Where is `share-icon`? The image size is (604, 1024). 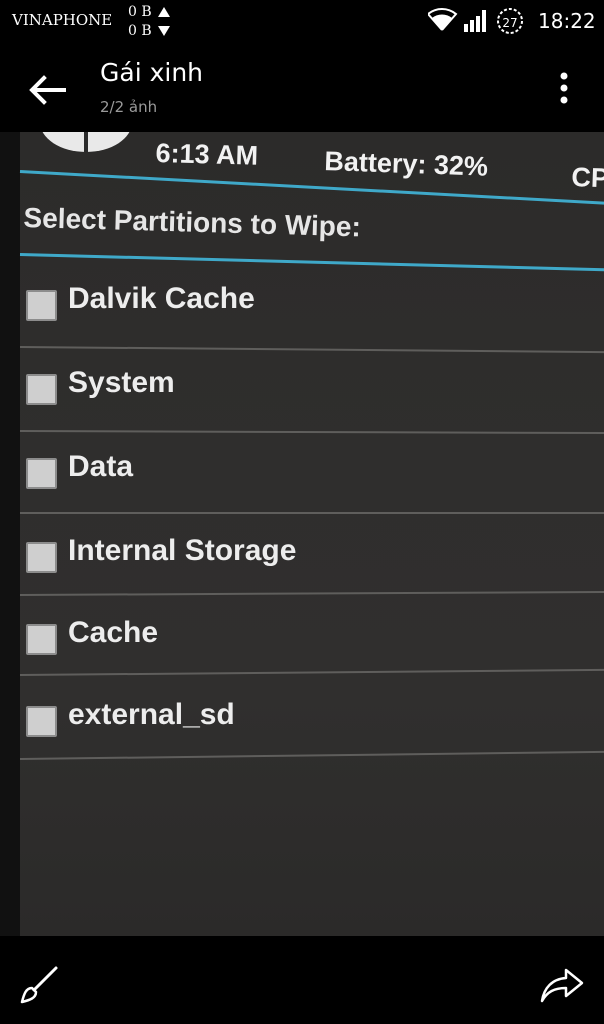
share-icon is located at coordinates (562, 985).